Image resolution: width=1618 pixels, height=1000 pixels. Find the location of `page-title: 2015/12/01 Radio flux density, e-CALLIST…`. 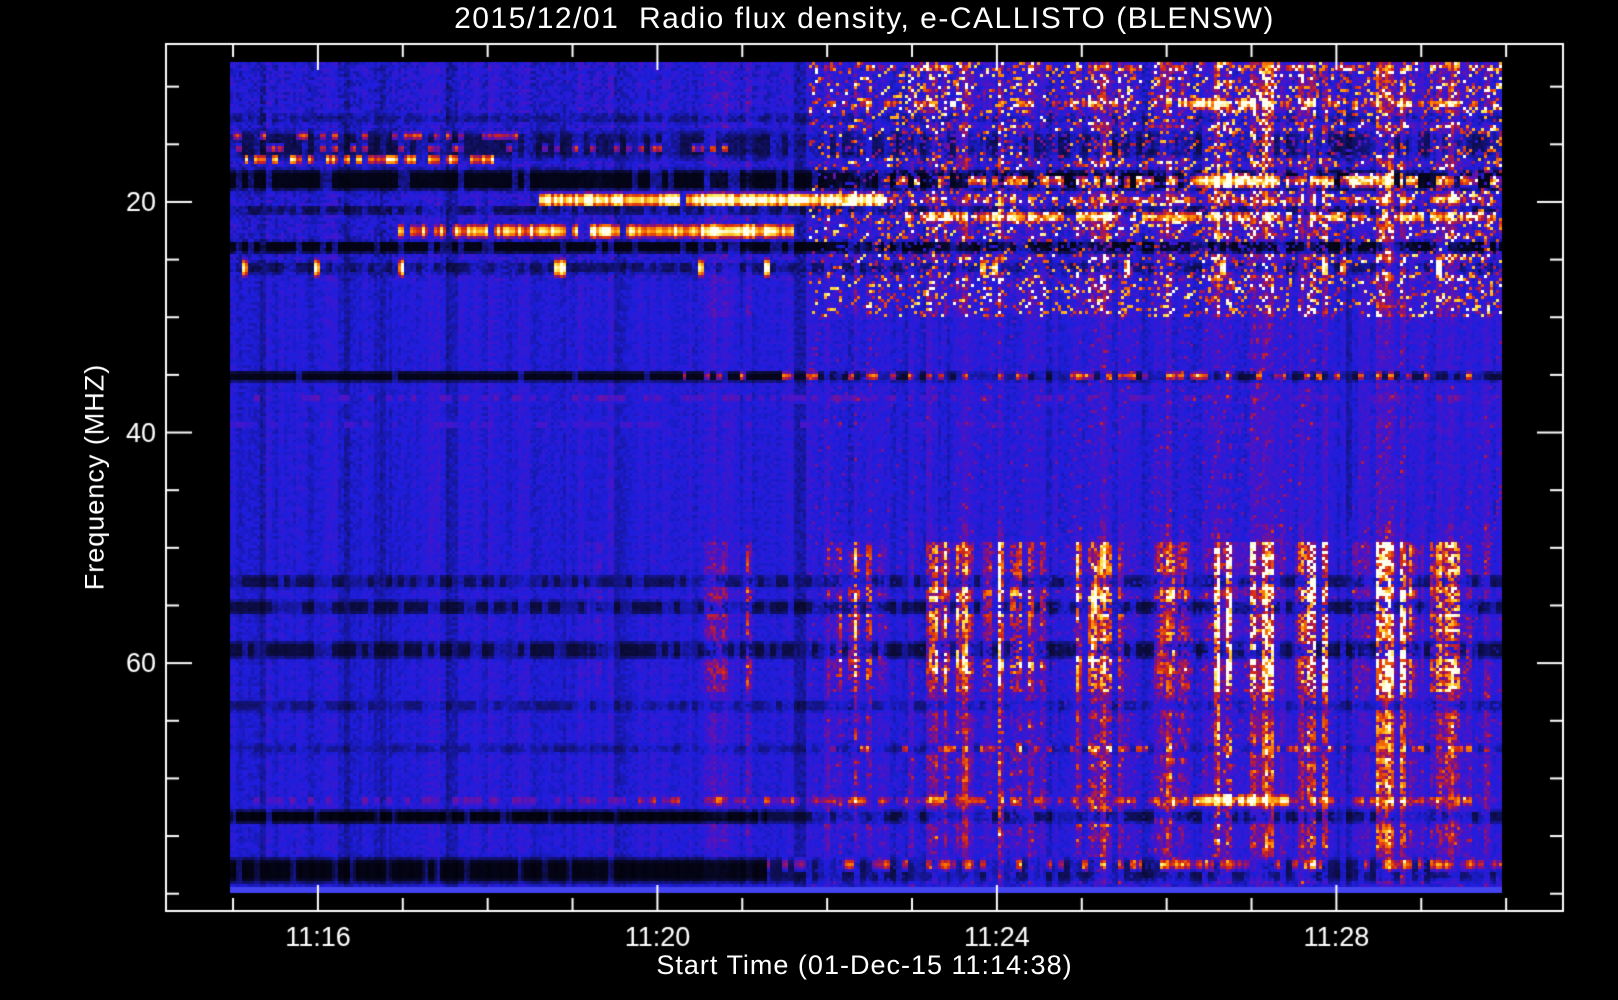

page-title: 2015/12/01 Radio flux density, e-CALLIST… is located at coordinates (864, 18).